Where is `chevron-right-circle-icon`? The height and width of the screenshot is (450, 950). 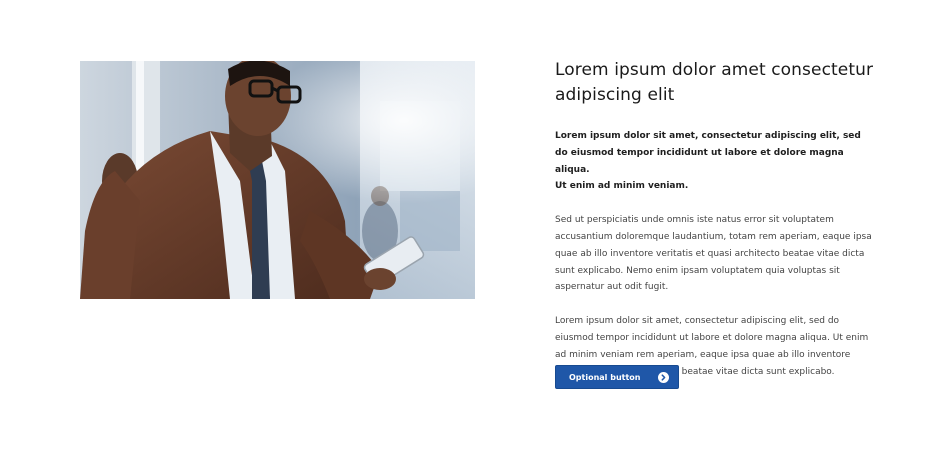
chevron-right-circle-icon is located at coordinates (663, 377).